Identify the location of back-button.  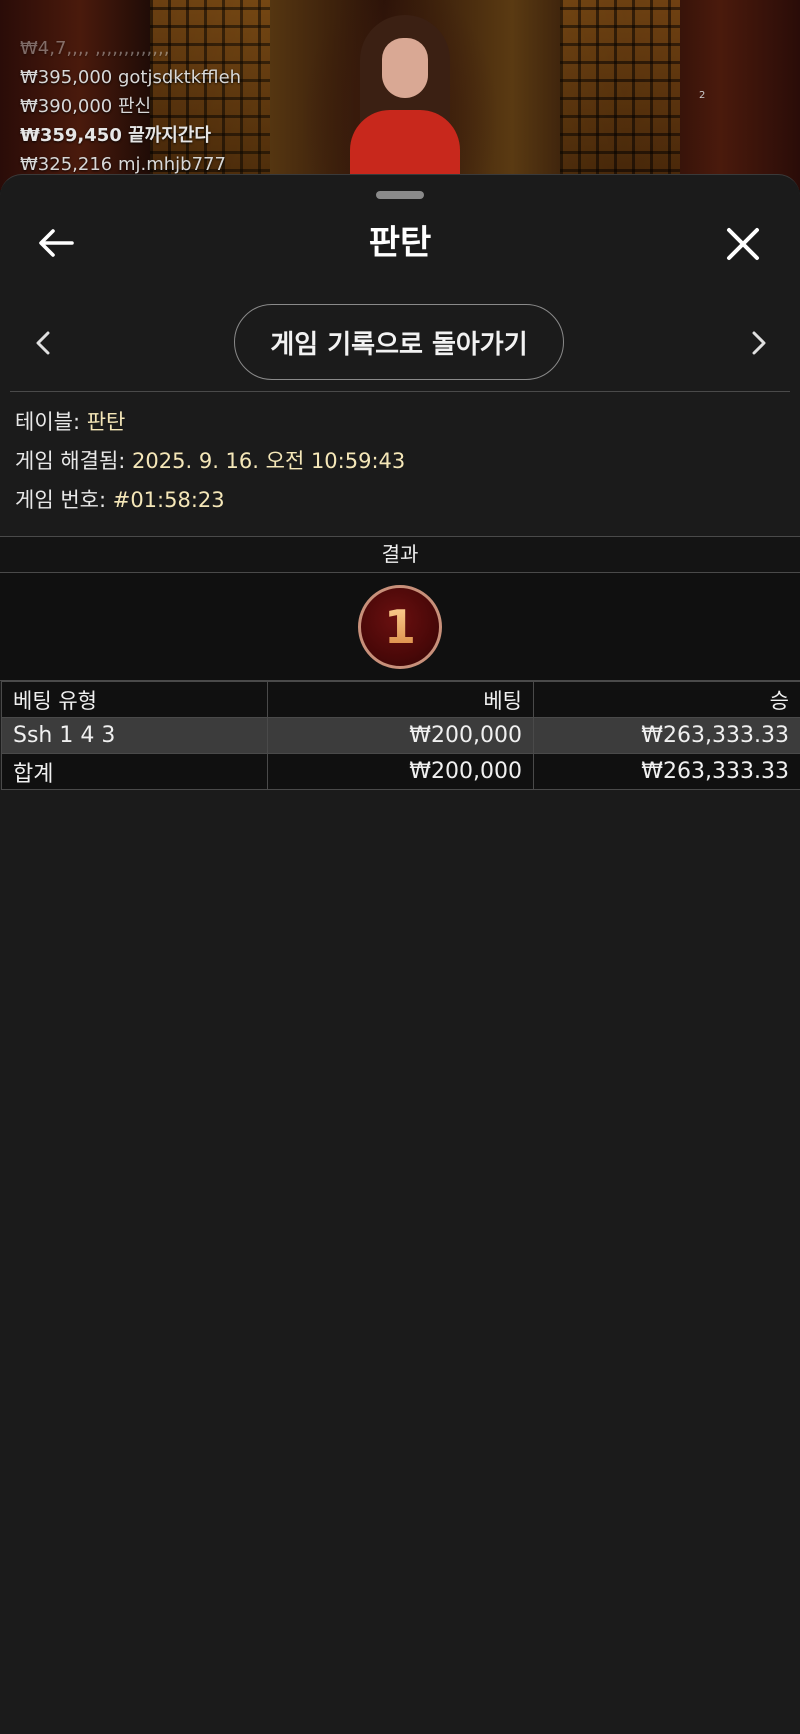
(56, 243).